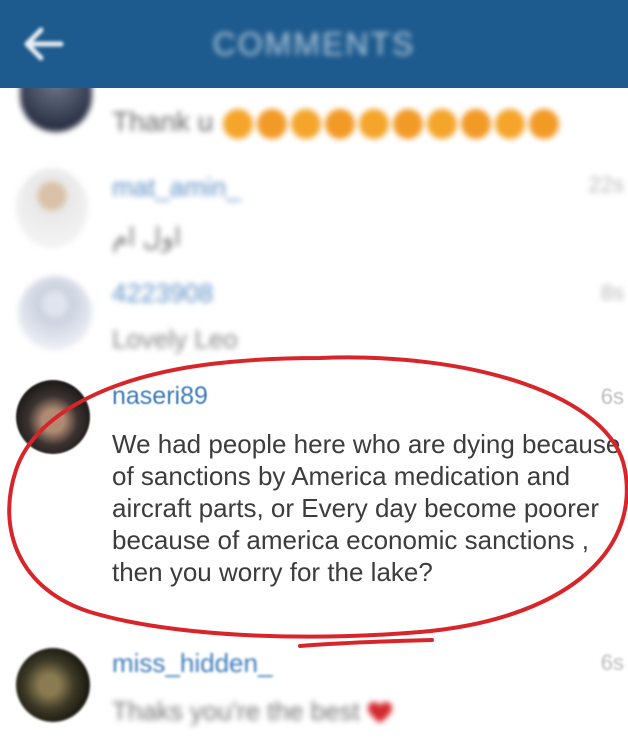  I want to click on comment-item: miss_hidden_ 6s Thaks you're the best, so click(314, 695).